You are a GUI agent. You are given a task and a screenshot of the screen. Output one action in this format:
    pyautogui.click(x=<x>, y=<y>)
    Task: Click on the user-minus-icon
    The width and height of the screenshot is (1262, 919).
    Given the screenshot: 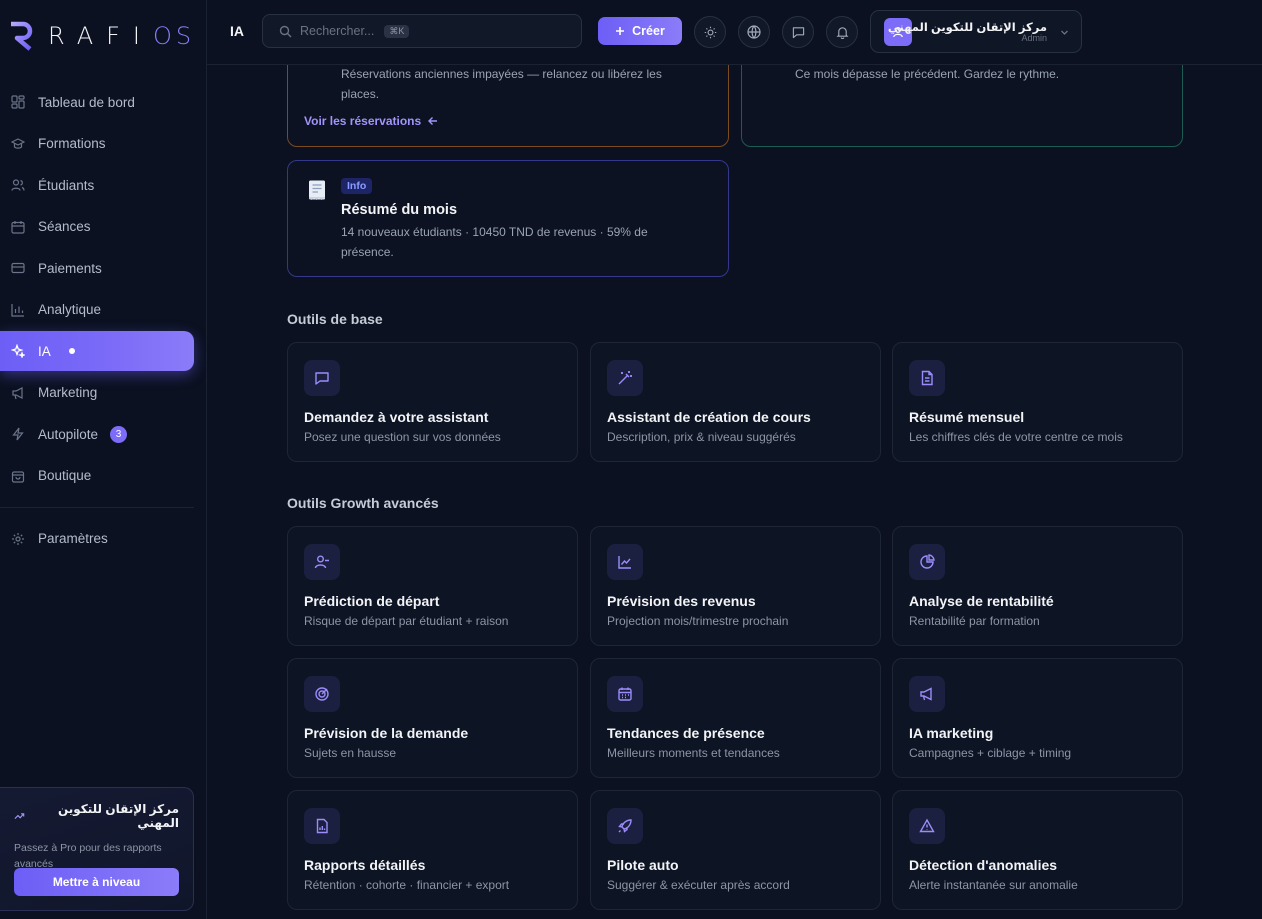 What is the action you would take?
    pyautogui.click(x=321, y=562)
    